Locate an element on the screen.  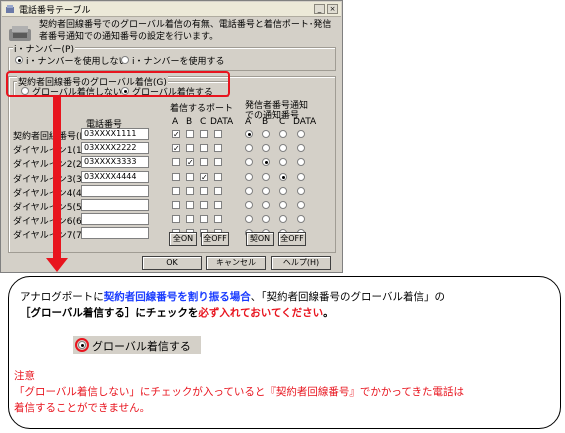
note-line-2: 着信することができません。 is located at coordinates (82, 408).